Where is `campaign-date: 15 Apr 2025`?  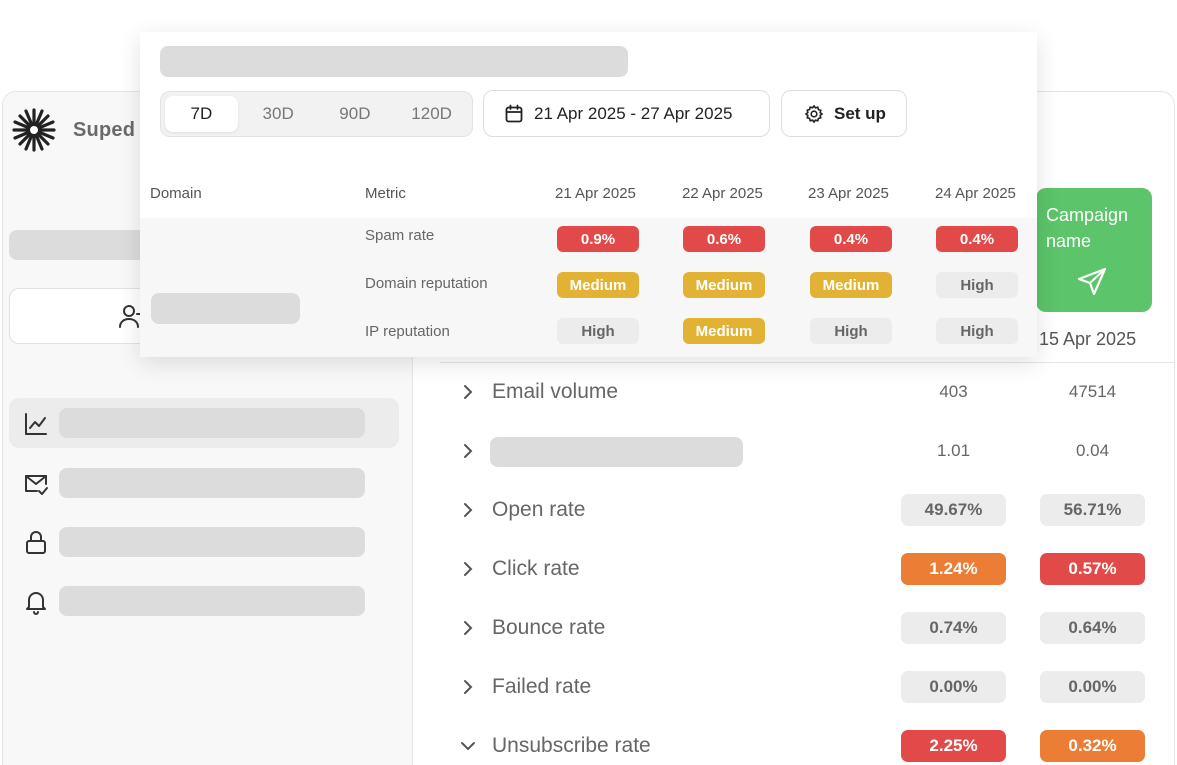
campaign-date: 15 Apr 2025 is located at coordinates (1088, 339).